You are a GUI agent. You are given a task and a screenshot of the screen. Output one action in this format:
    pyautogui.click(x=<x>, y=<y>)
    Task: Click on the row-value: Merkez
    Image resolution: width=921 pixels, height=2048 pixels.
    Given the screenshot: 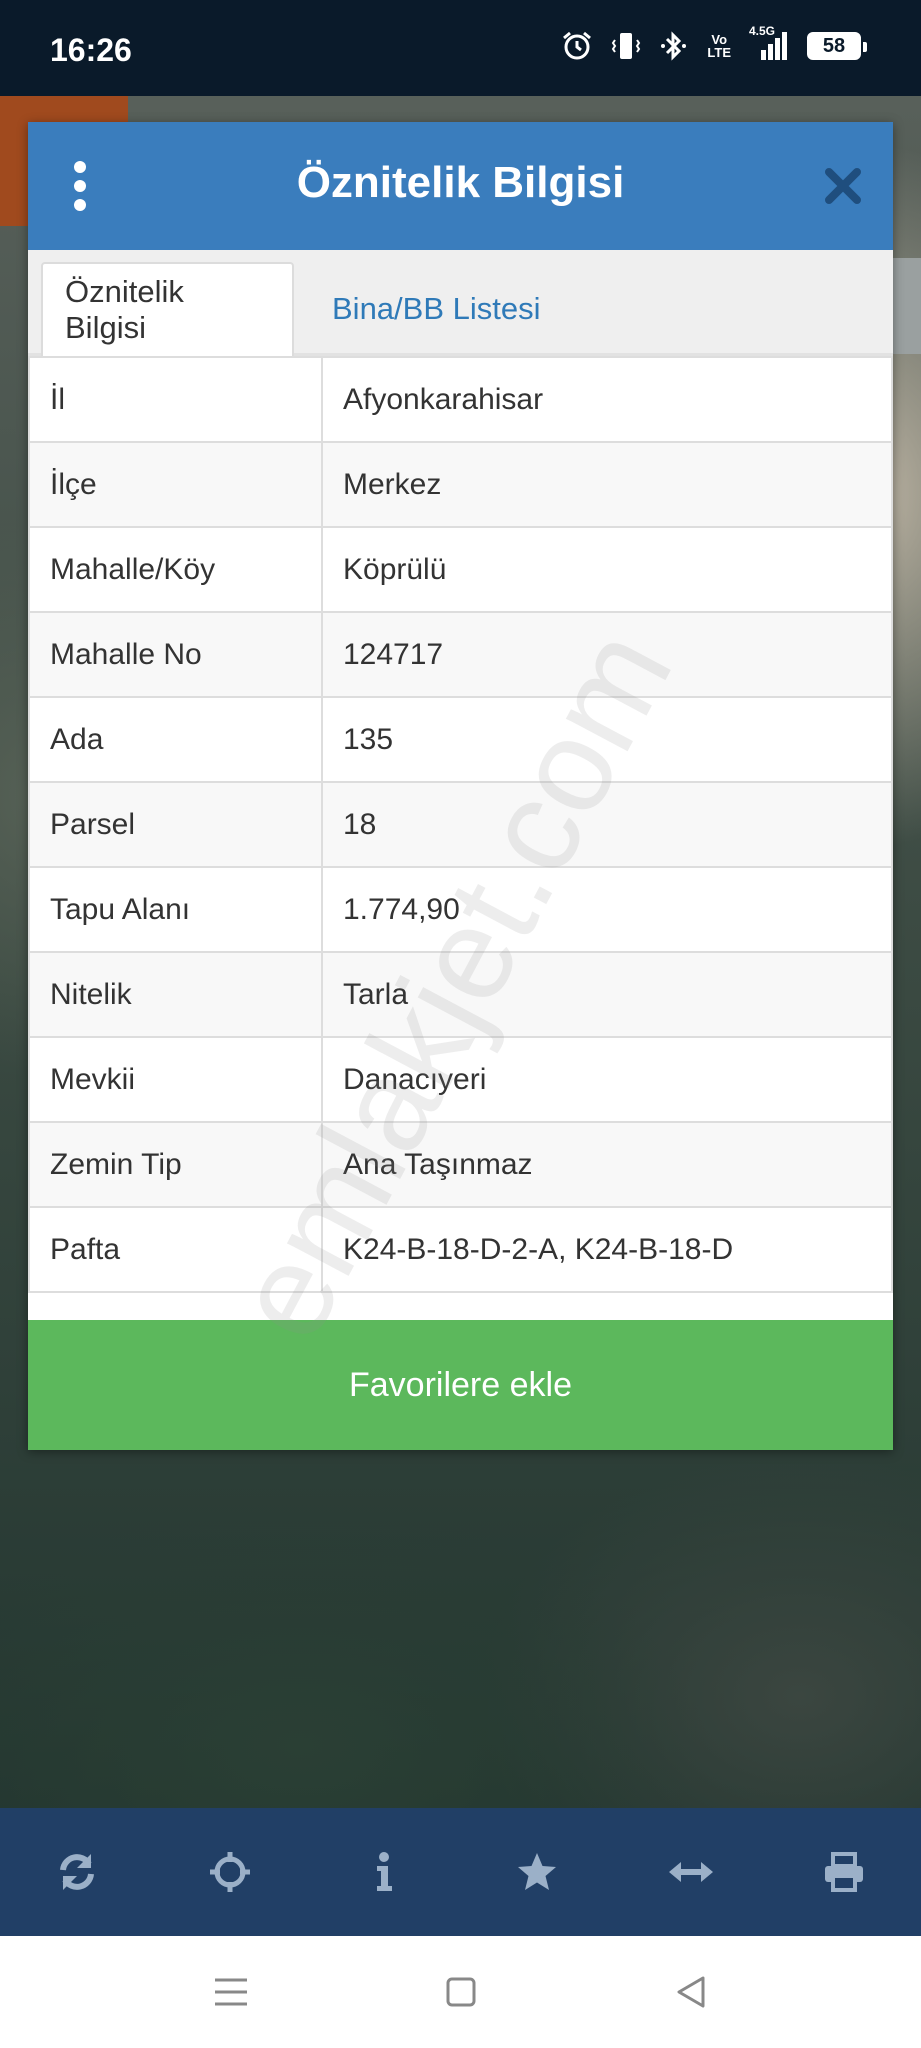 What is the action you would take?
    pyautogui.click(x=607, y=484)
    